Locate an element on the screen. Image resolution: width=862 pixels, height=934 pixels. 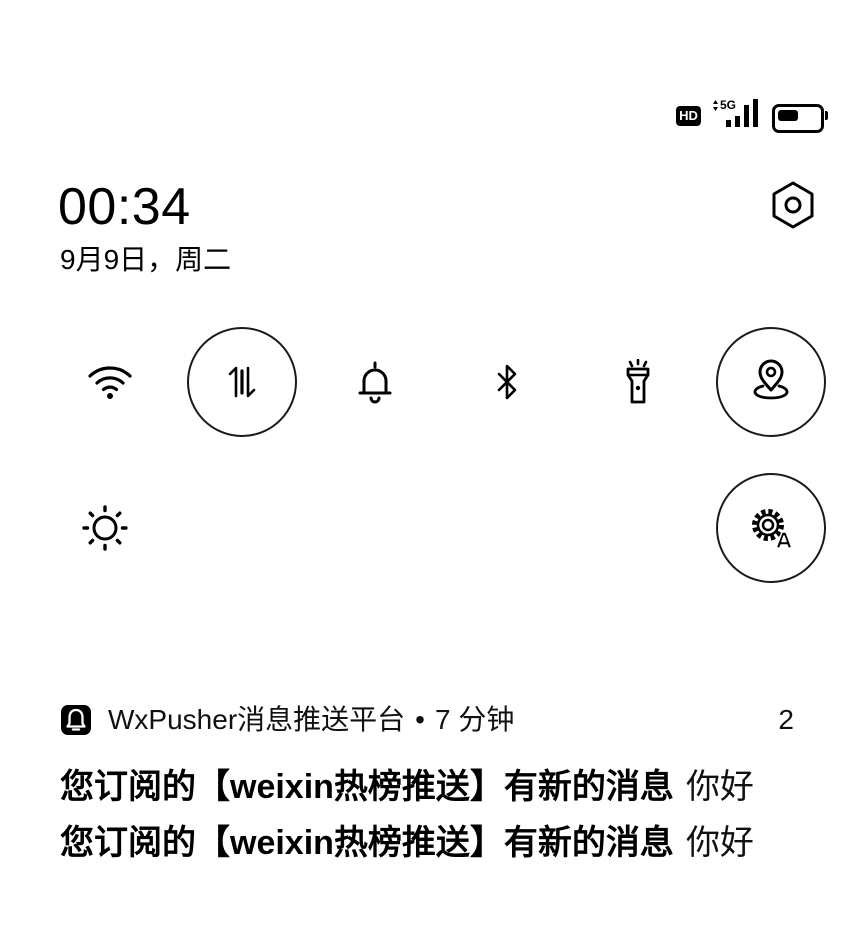
alarm-bell-icon is located at coordinates (76, 720).